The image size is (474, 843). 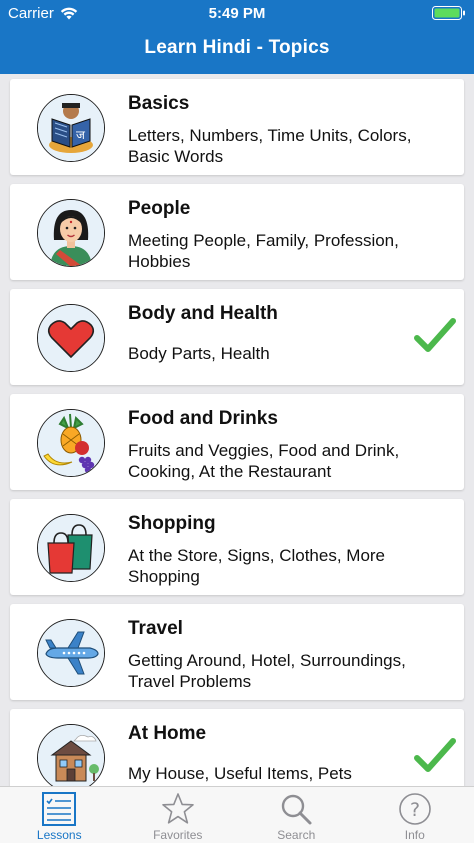 What do you see at coordinates (71, 755) in the screenshot?
I see `house-icon` at bounding box center [71, 755].